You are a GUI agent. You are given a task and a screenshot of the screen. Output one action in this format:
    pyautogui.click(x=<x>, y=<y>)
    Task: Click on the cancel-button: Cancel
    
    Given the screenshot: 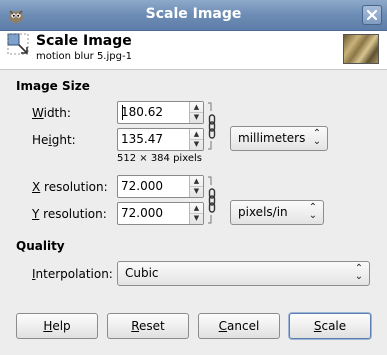 What is the action you would take?
    pyautogui.click(x=239, y=326)
    